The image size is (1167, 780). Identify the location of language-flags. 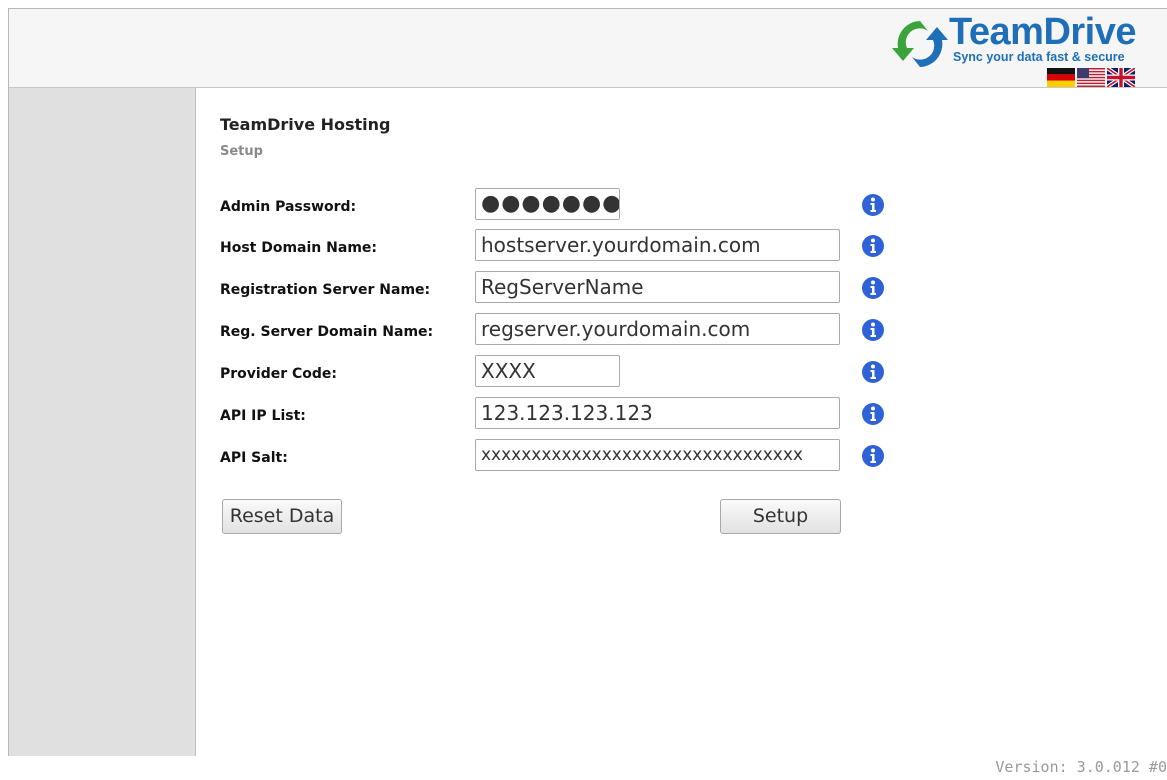
(1091, 77).